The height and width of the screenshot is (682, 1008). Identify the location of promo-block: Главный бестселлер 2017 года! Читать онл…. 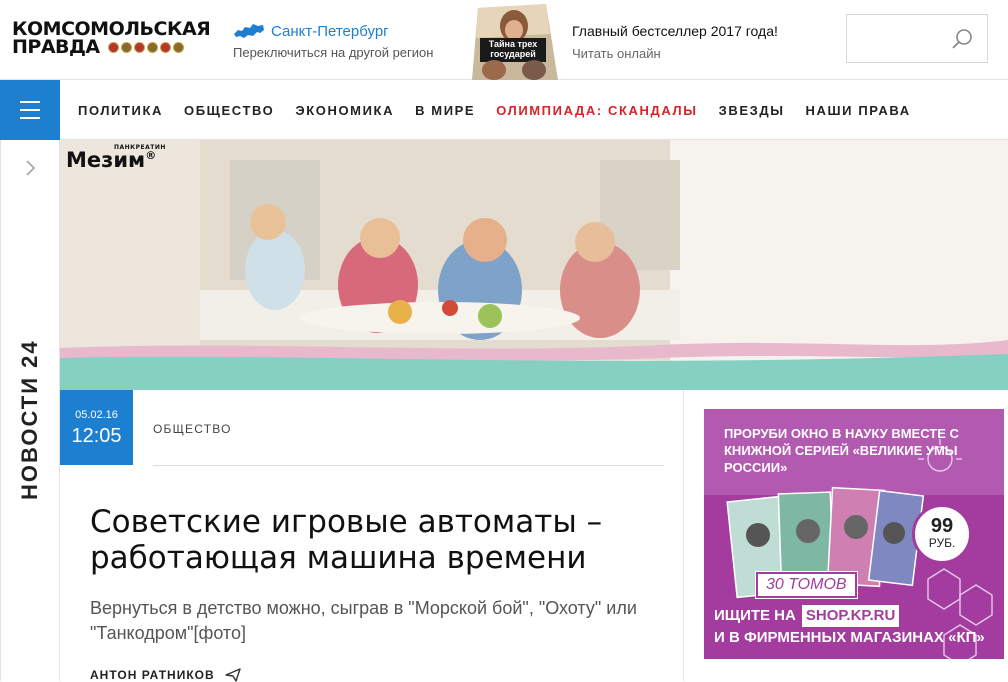
(675, 42).